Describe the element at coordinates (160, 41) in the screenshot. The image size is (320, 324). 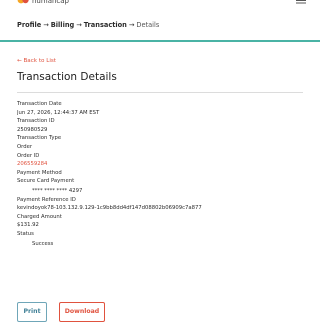
I see `header-accent-divider` at that location.